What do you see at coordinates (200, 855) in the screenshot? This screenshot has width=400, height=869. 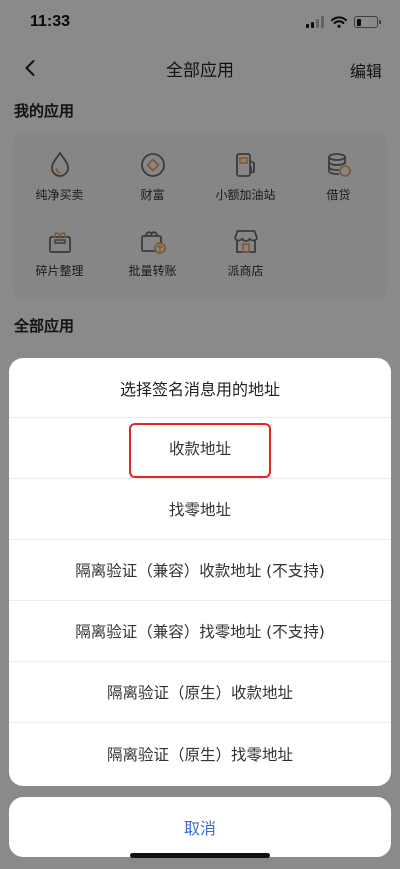 I see `home-indicator` at bounding box center [200, 855].